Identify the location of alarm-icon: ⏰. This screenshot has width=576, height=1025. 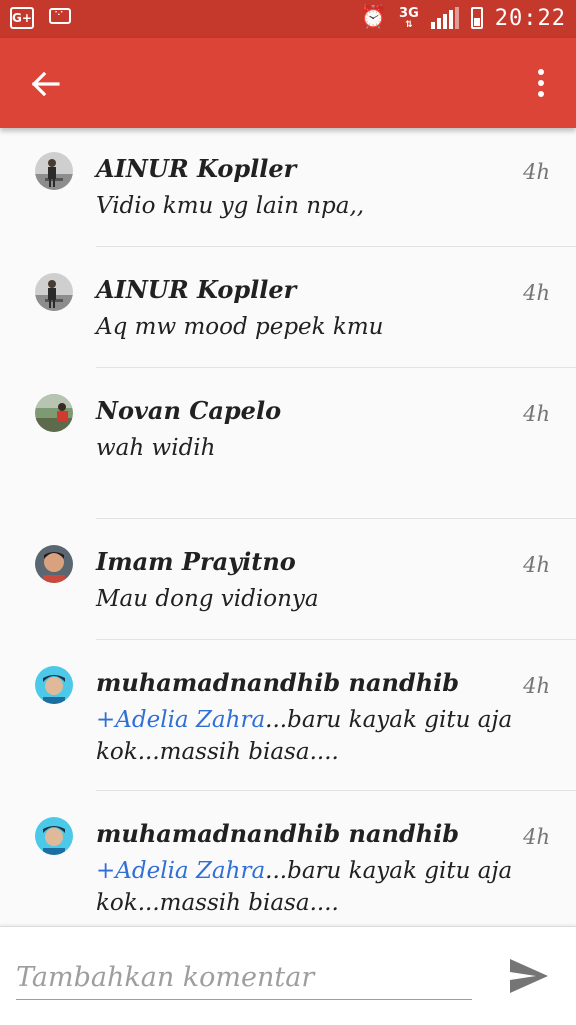
(373, 17).